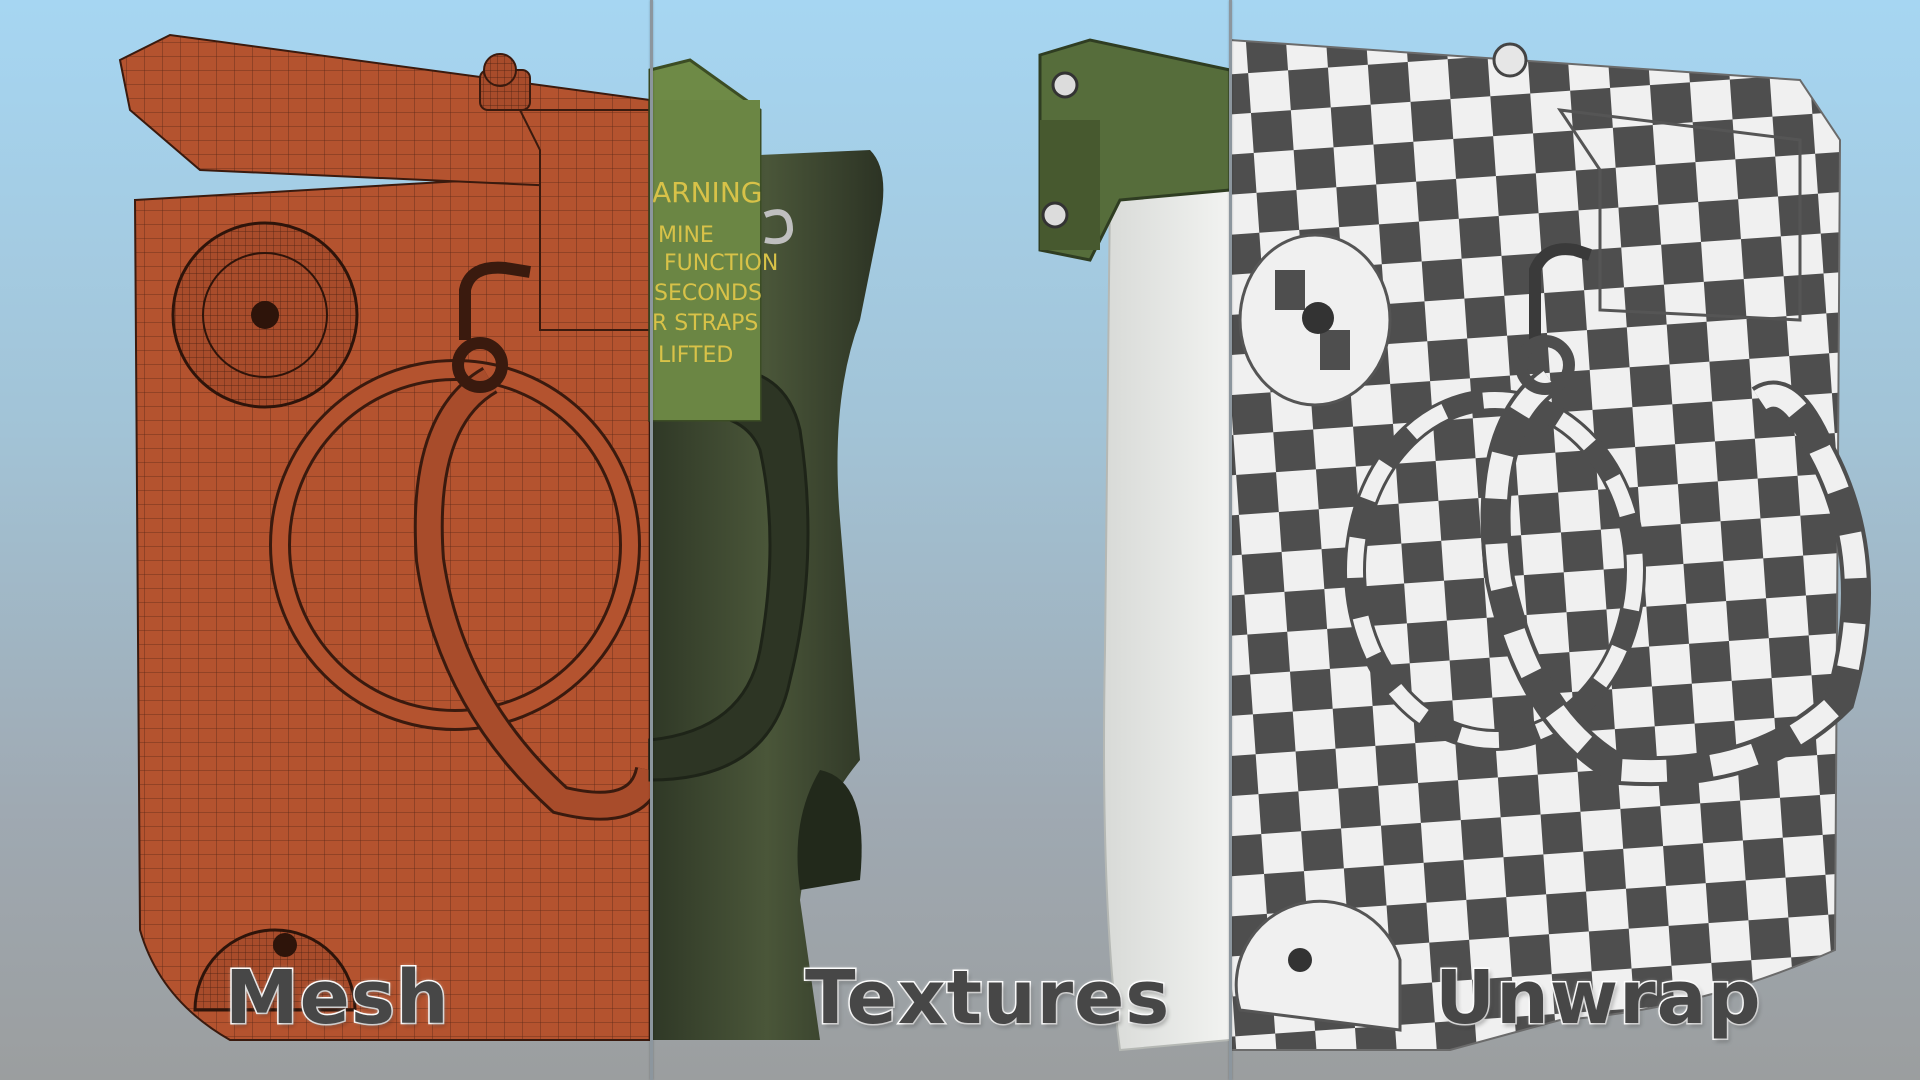 The width and height of the screenshot is (1920, 1080). I want to click on unwrap-side, so click(1167, 615).